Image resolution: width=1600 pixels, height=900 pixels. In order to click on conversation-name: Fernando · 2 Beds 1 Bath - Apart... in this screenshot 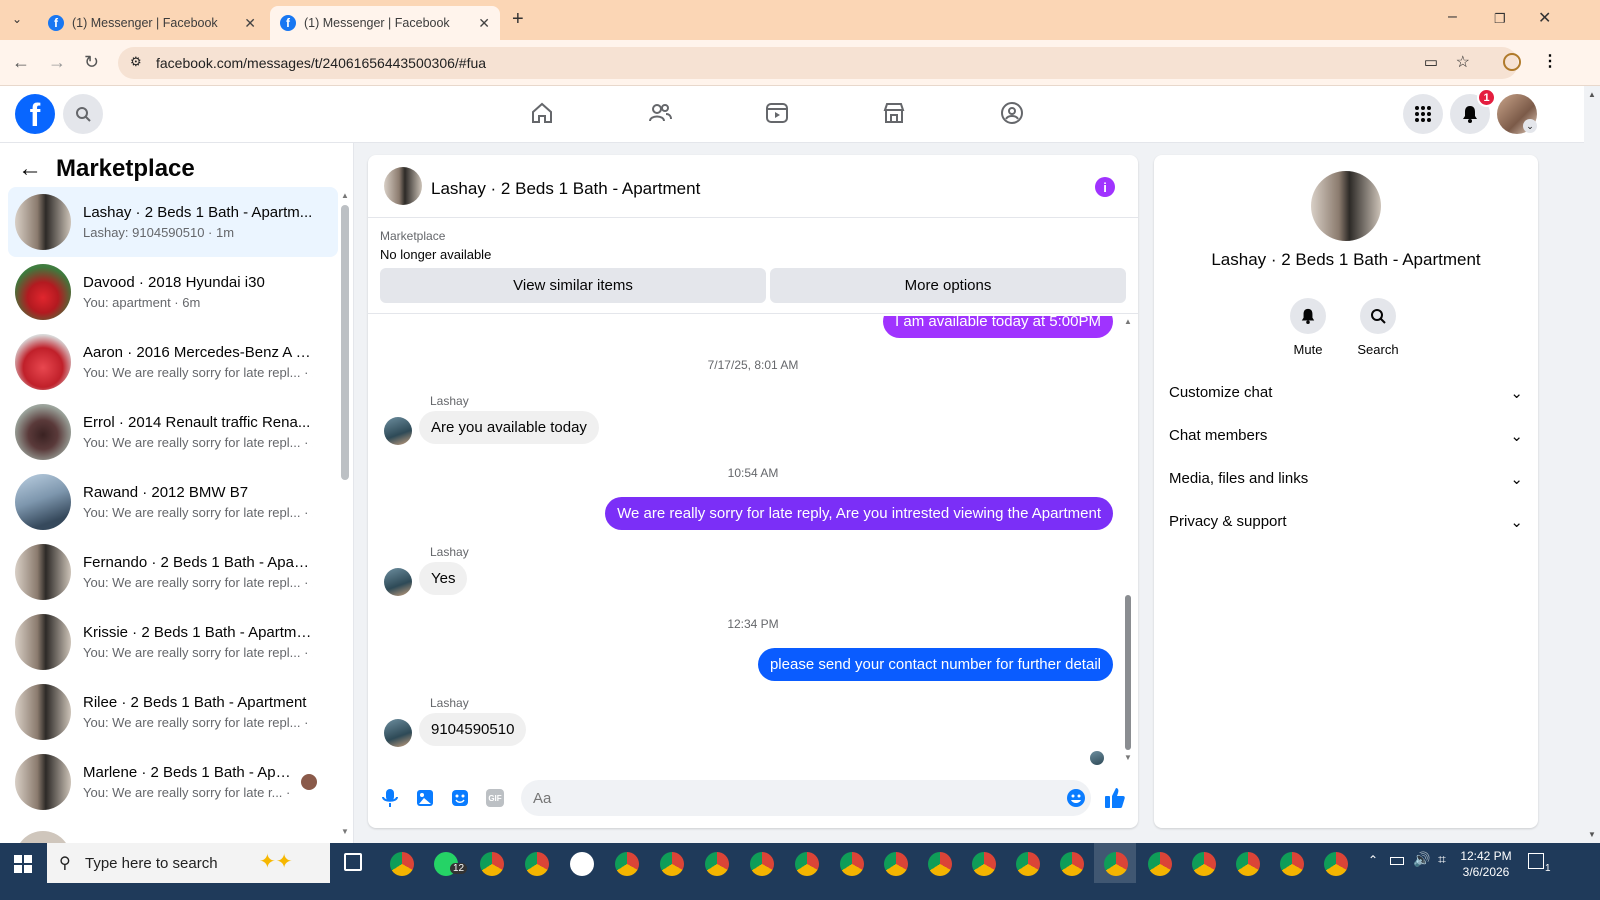, I will do `click(198, 562)`.